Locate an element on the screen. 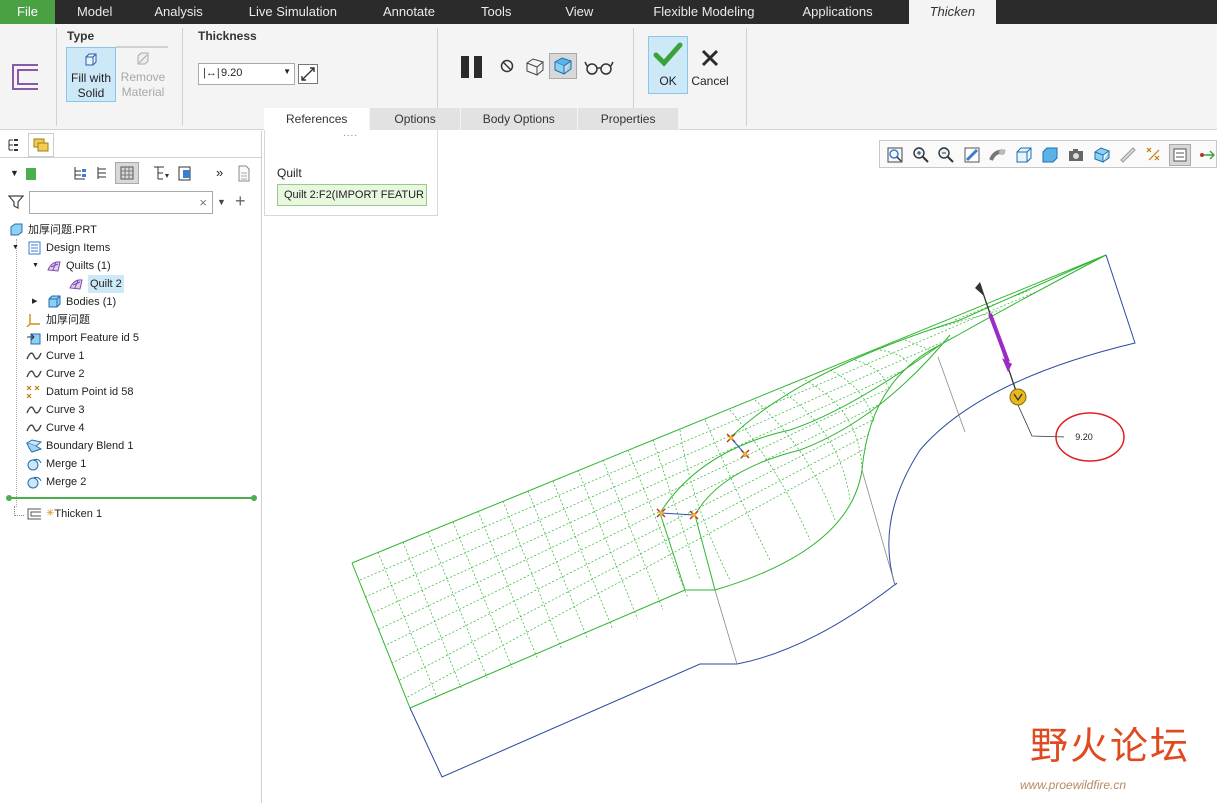 This screenshot has width=1217, height=803. fill-with-solid-line2: Solid is located at coordinates (91, 93).